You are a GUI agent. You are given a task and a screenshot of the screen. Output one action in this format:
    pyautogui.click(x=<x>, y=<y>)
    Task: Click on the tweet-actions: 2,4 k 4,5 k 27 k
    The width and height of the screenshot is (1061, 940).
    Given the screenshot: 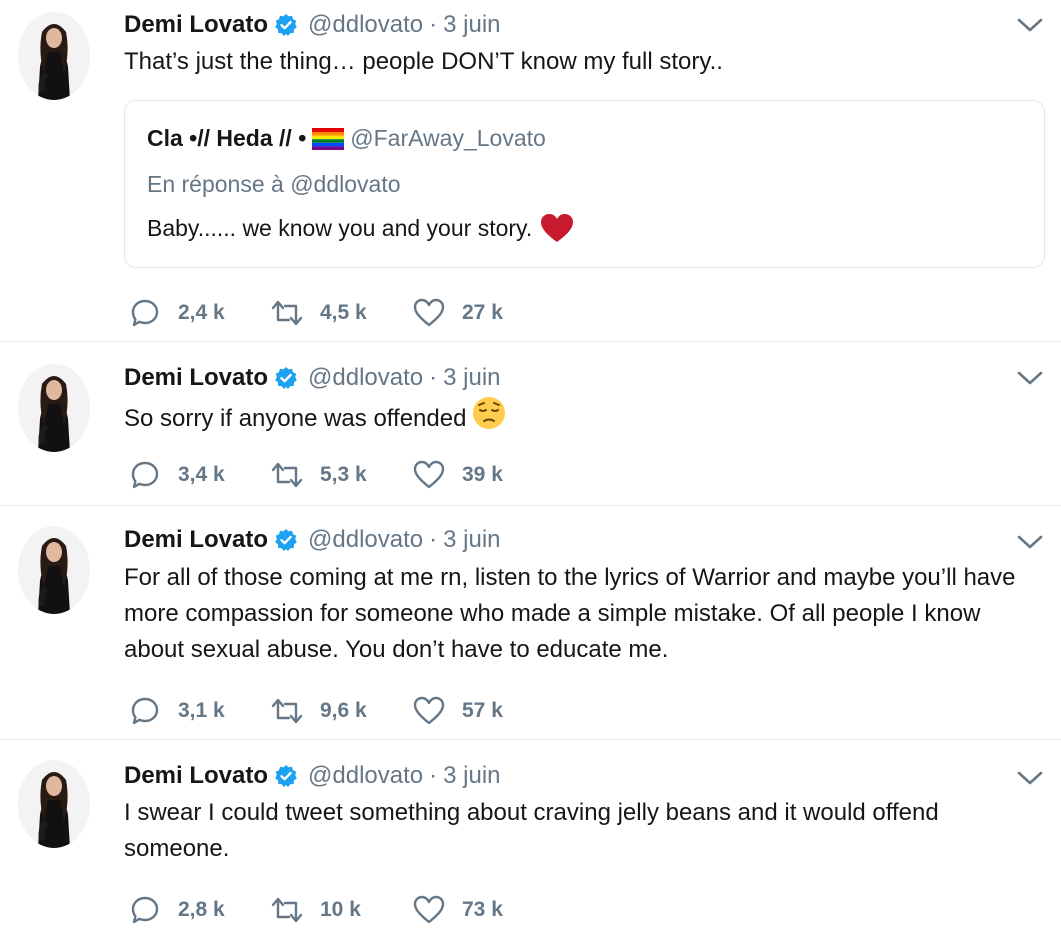 What is the action you would take?
    pyautogui.click(x=341, y=313)
    